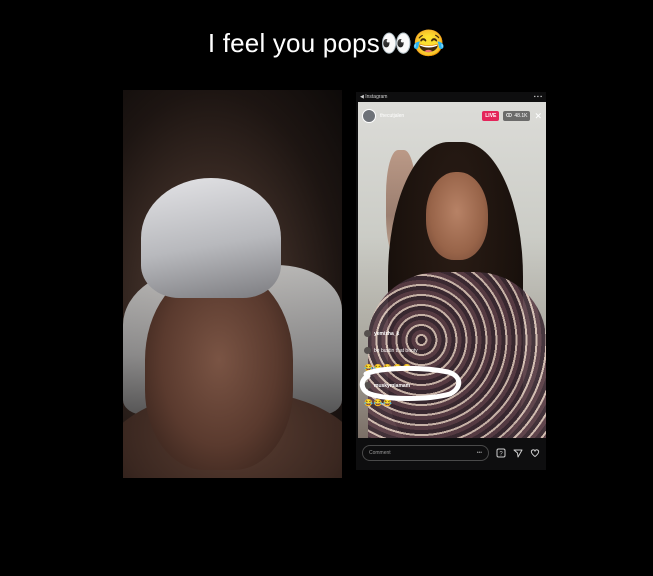  What do you see at coordinates (521, 116) in the screenshot?
I see `viewer-count: 48.1K` at bounding box center [521, 116].